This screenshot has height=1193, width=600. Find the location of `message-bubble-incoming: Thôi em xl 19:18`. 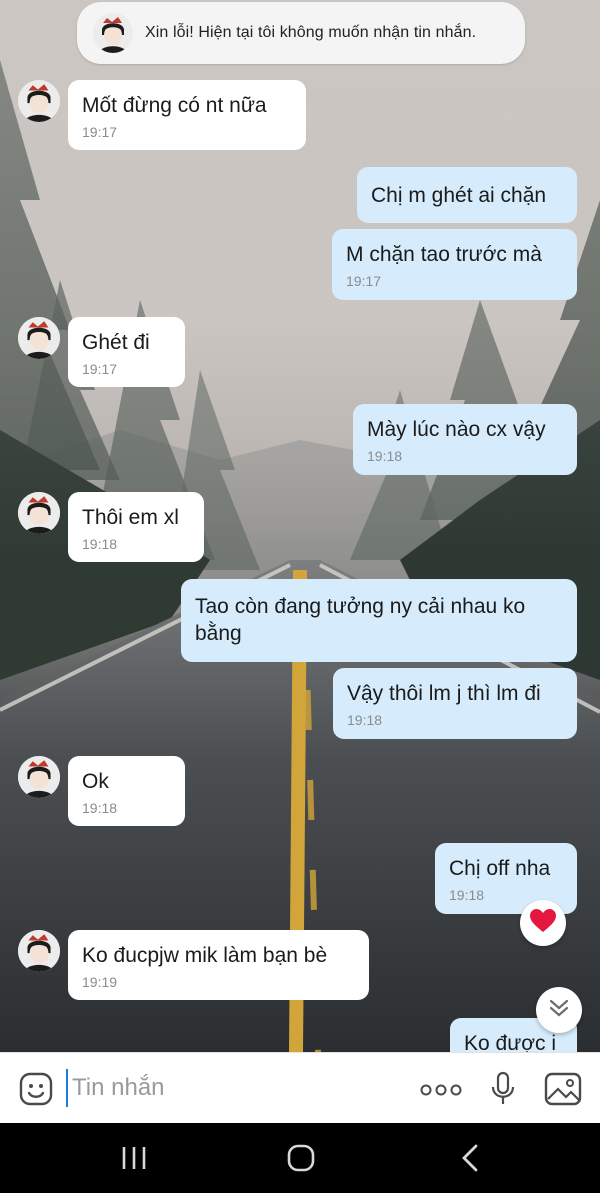

message-bubble-incoming: Thôi em xl 19:18 is located at coordinates (136, 527).